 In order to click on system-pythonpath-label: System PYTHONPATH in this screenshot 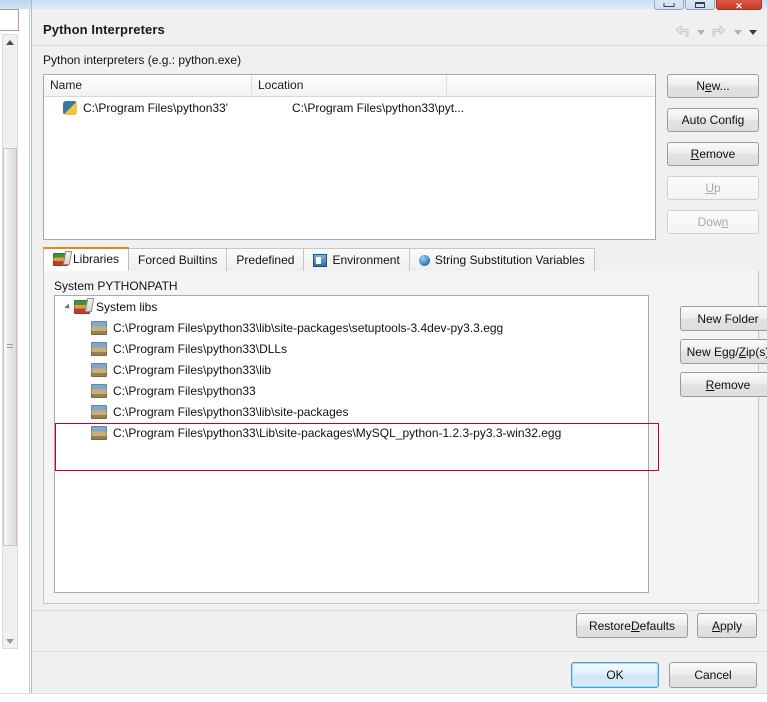, I will do `click(116, 286)`.